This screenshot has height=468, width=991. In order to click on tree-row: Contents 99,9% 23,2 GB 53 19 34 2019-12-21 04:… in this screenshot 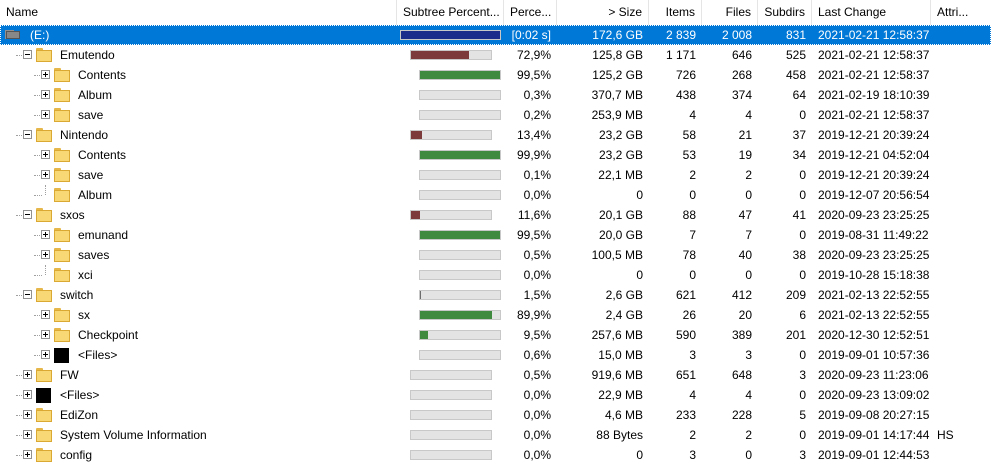, I will do `click(495, 155)`.